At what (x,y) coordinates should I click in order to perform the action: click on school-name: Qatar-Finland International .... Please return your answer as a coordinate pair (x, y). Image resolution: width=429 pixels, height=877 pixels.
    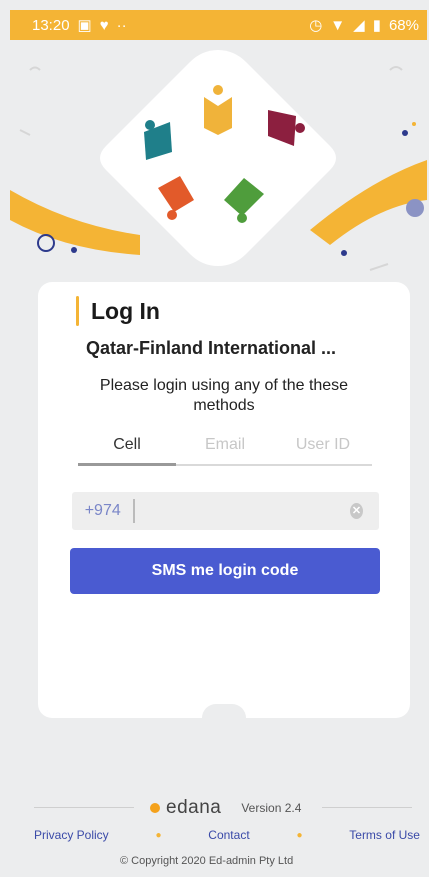
    Looking at the image, I should click on (211, 348).